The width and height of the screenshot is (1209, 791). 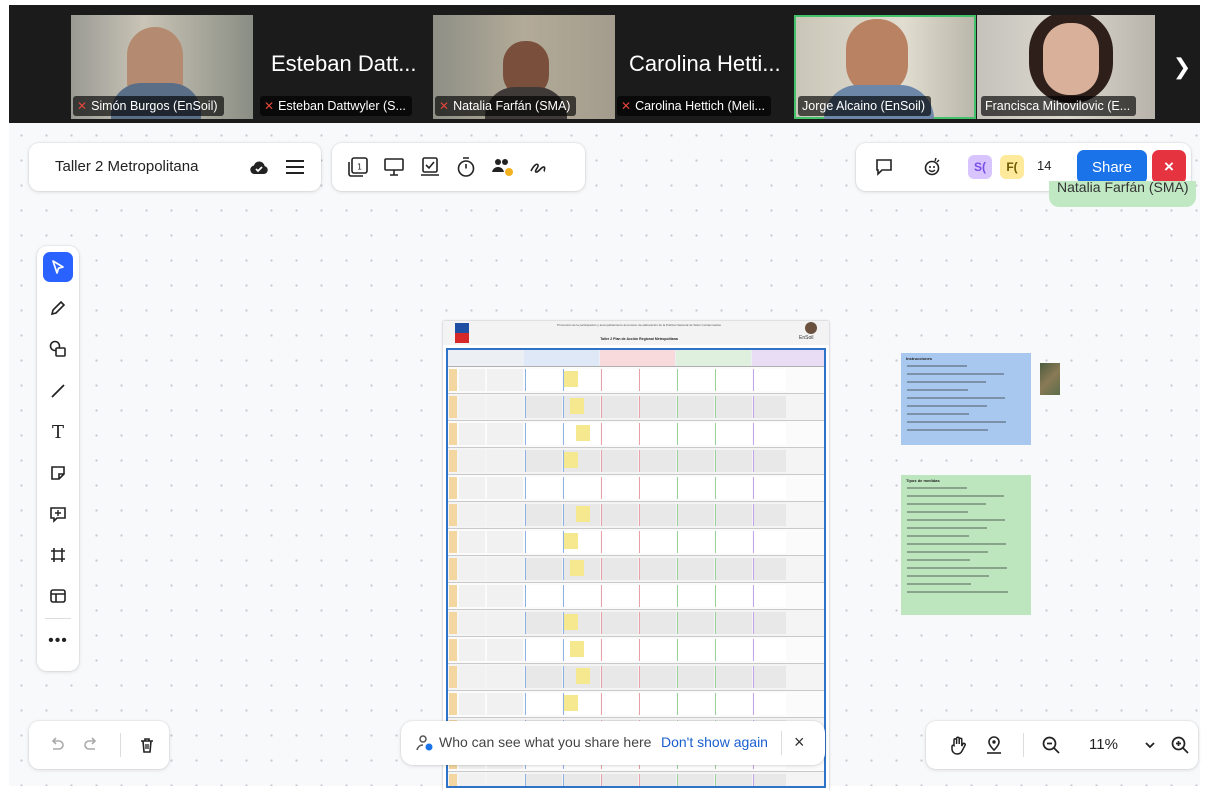 What do you see at coordinates (980, 167) in the screenshot?
I see `avatar: S(` at bounding box center [980, 167].